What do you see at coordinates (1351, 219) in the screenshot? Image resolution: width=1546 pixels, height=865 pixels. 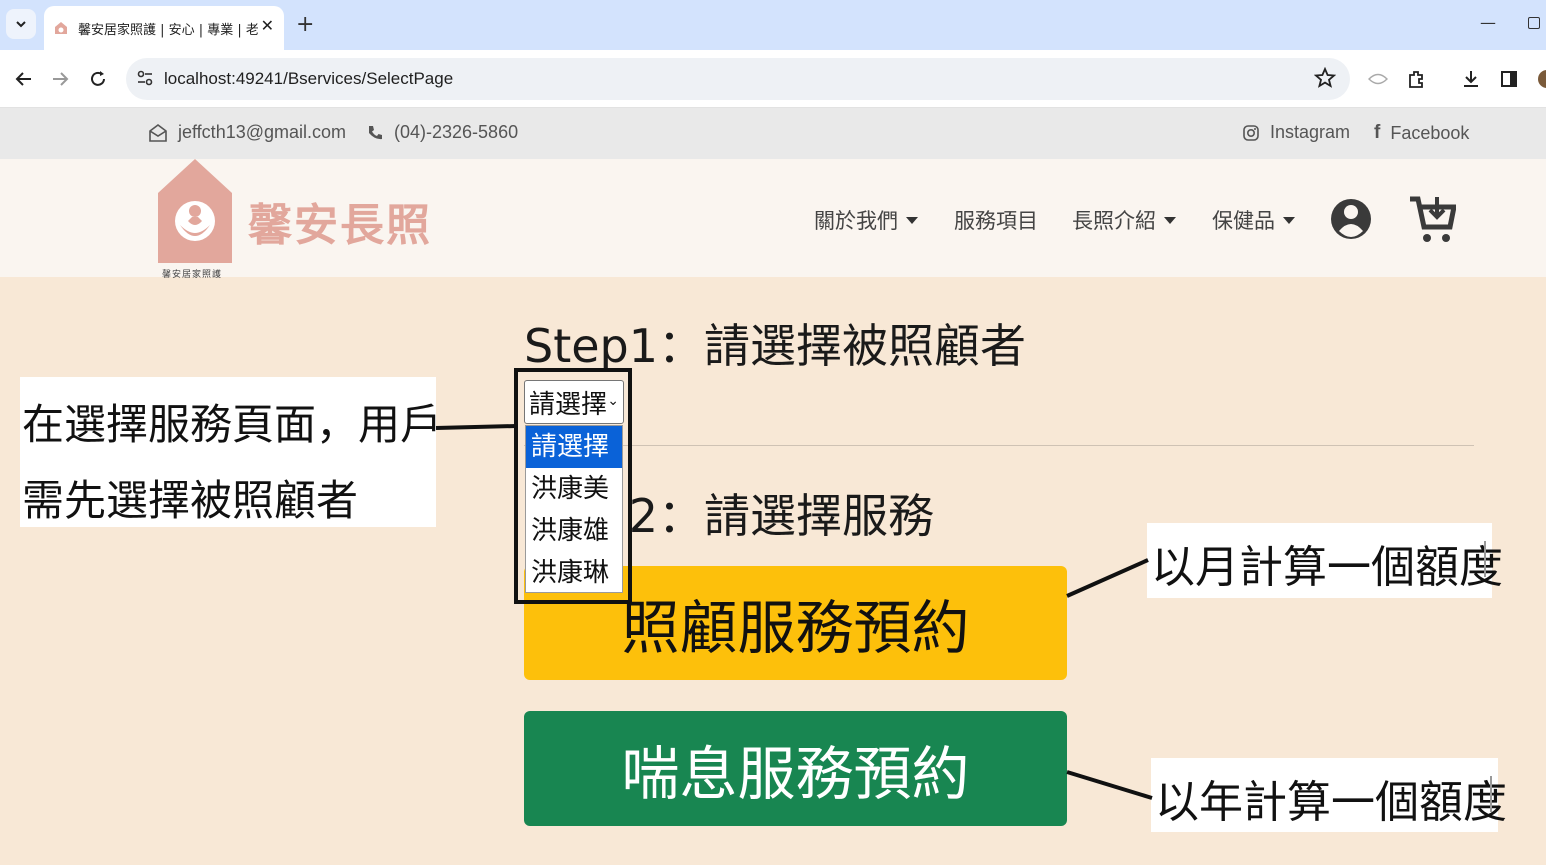 I see `user-icon` at bounding box center [1351, 219].